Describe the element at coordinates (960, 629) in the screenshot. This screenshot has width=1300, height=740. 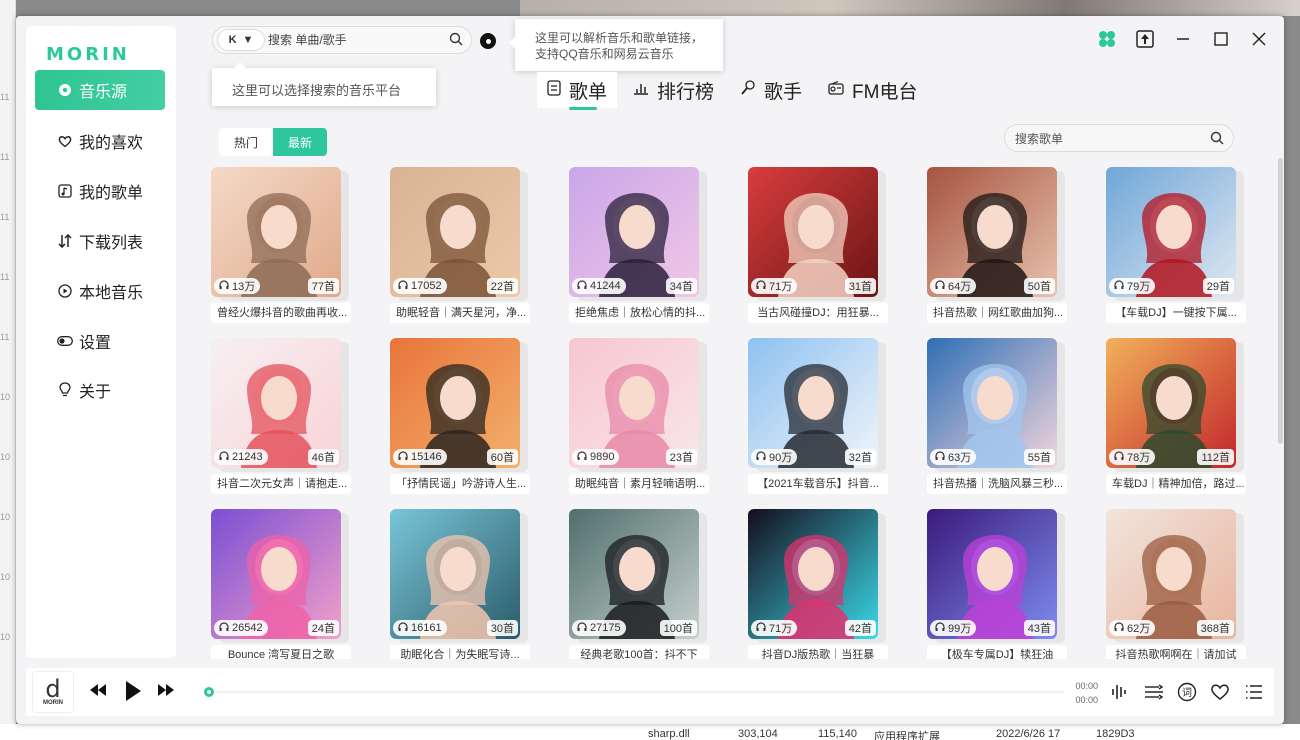
I see `play-count-value: 99万` at that location.